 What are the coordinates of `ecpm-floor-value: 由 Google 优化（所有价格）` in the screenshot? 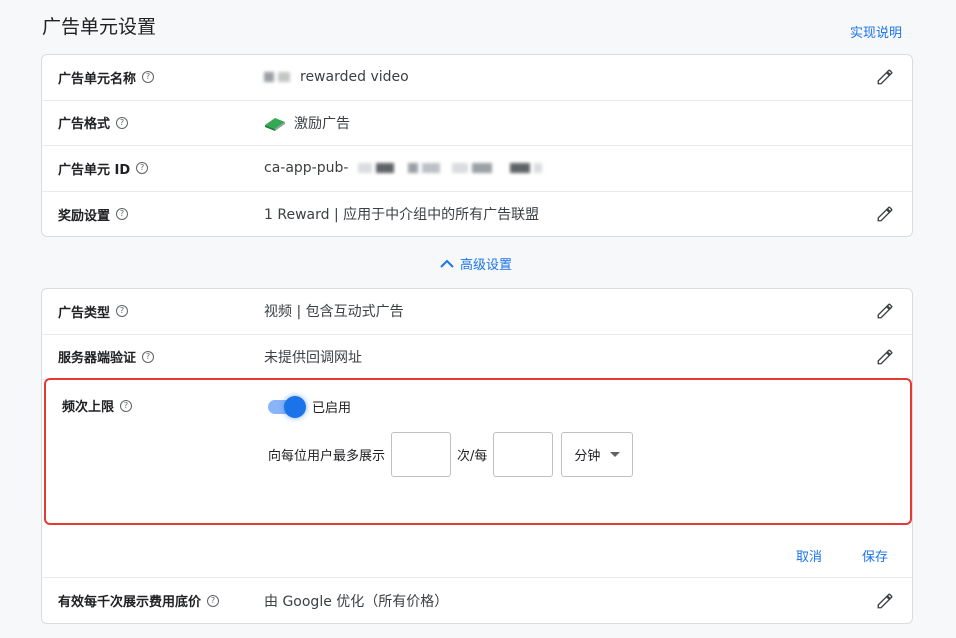 It's located at (356, 601).